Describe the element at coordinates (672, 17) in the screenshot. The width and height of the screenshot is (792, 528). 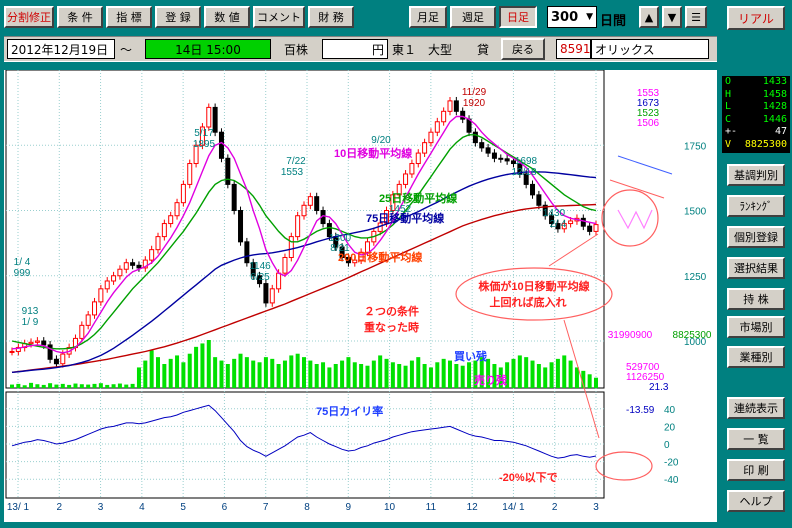
I see `scroll-down-button: ▼` at that location.